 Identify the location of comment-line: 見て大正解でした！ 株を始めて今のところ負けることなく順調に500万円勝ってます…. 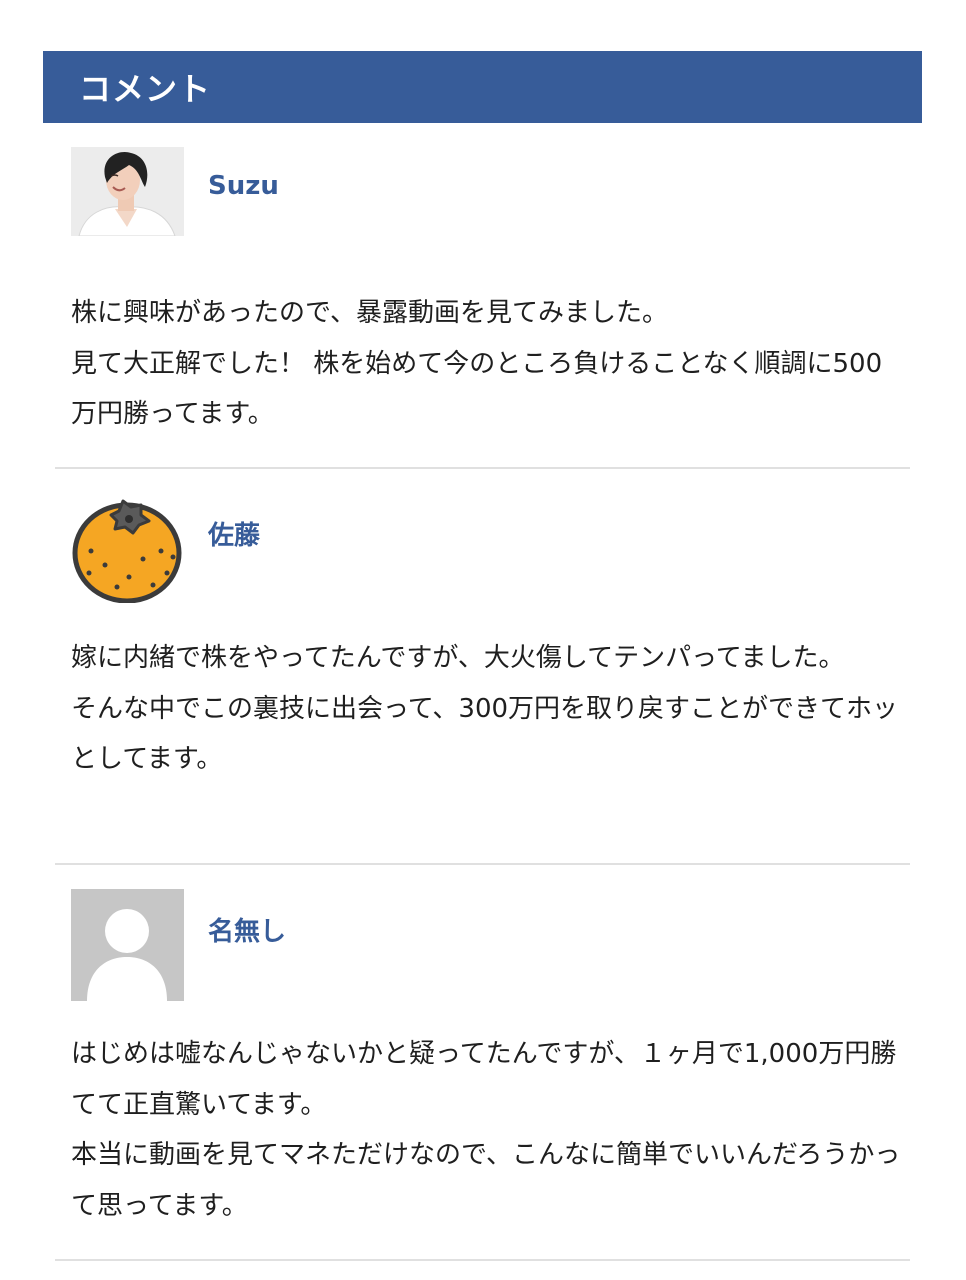
(477, 389).